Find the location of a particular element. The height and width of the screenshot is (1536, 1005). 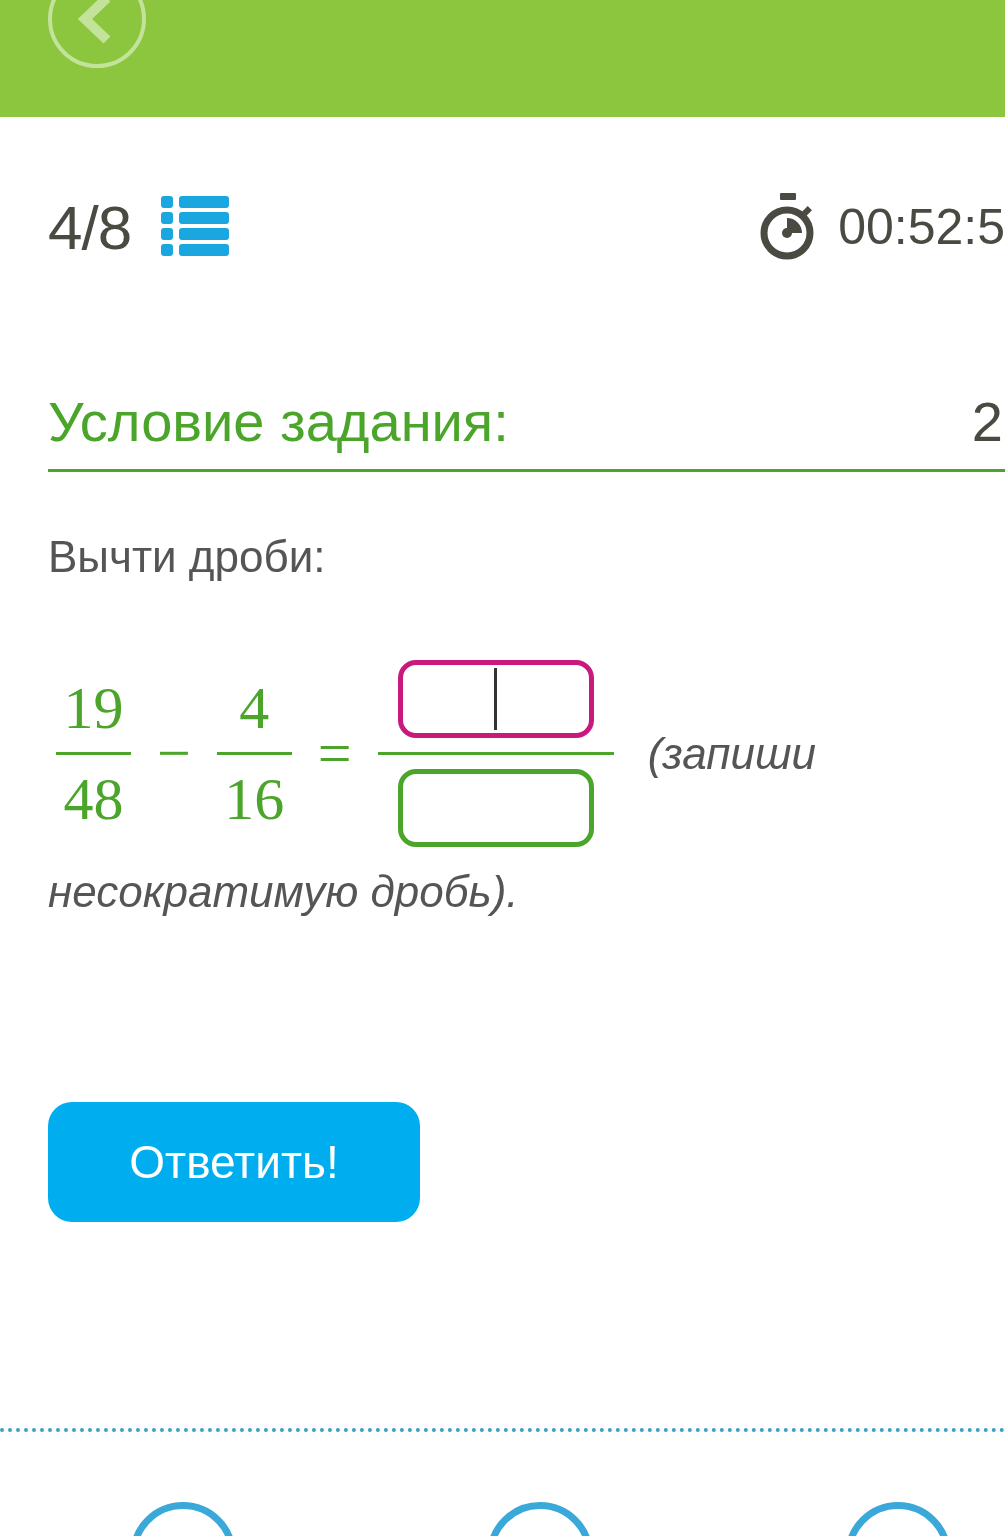

timer-text: 00:52:5 is located at coordinates (921, 227).